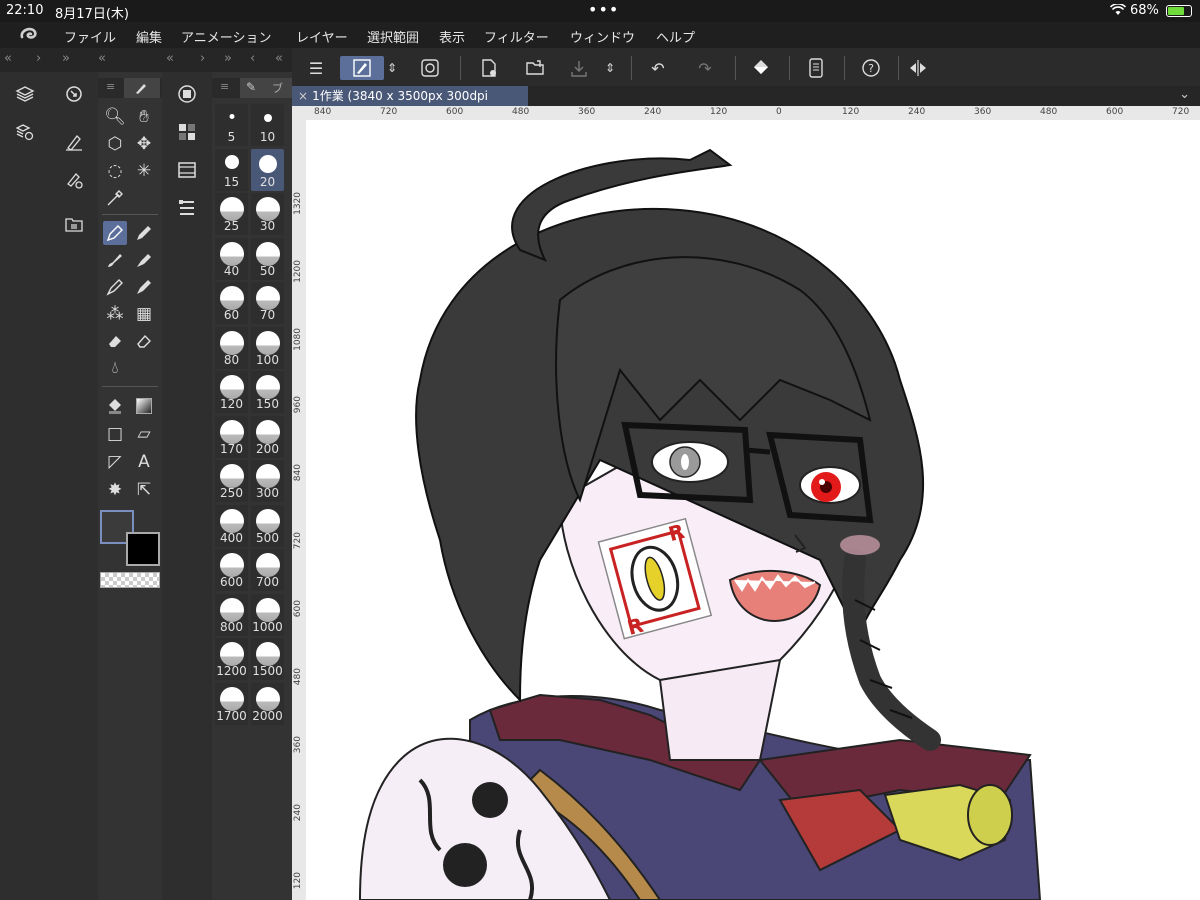 Image resolution: width=1200 pixels, height=900 pixels. What do you see at coordinates (322, 36) in the screenshot?
I see `menu-layer: レイヤー` at bounding box center [322, 36].